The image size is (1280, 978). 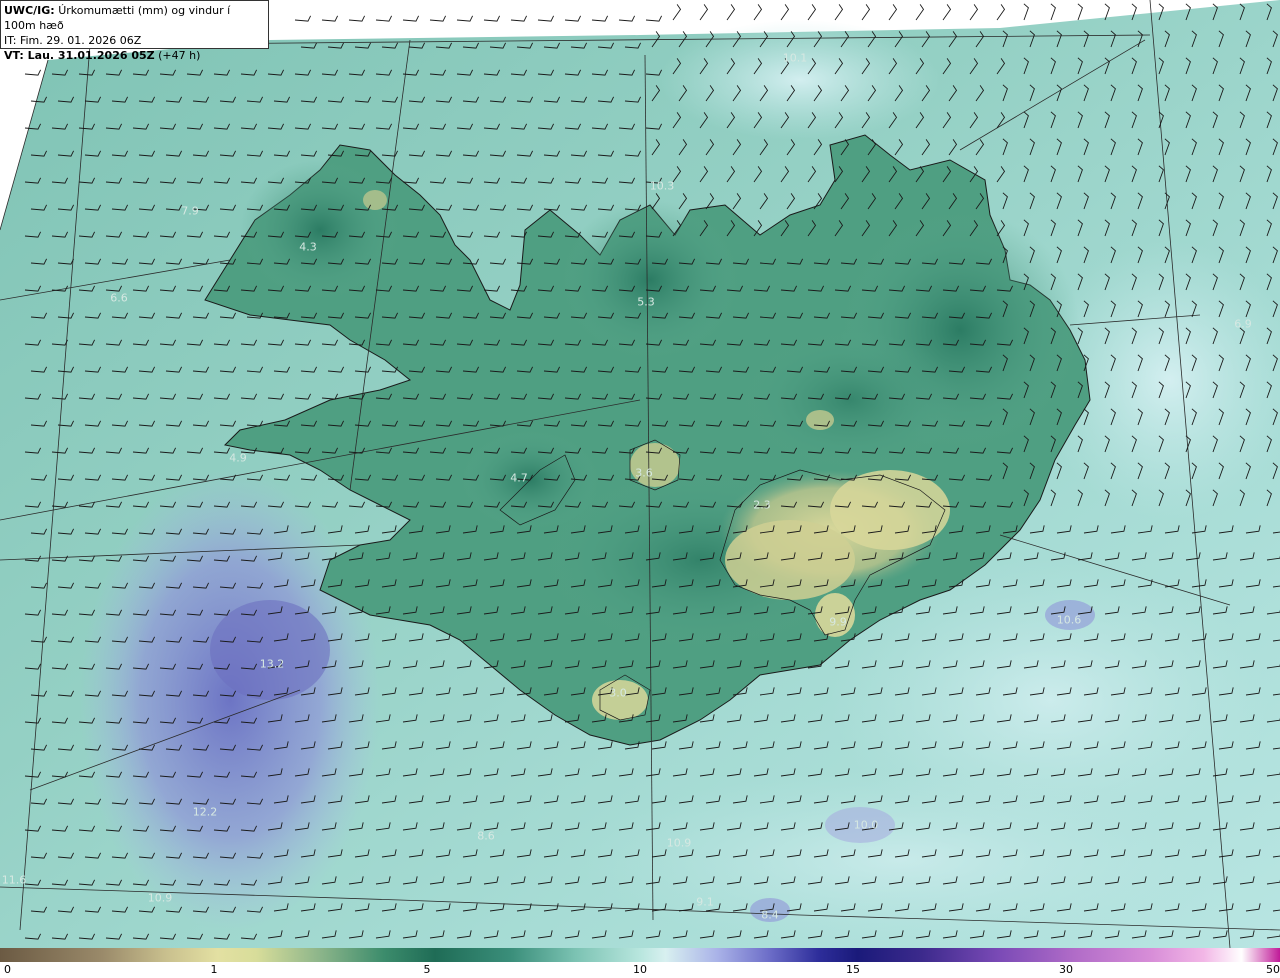 What do you see at coordinates (308, 247) in the screenshot?
I see `precip-value-label: 4.3` at bounding box center [308, 247].